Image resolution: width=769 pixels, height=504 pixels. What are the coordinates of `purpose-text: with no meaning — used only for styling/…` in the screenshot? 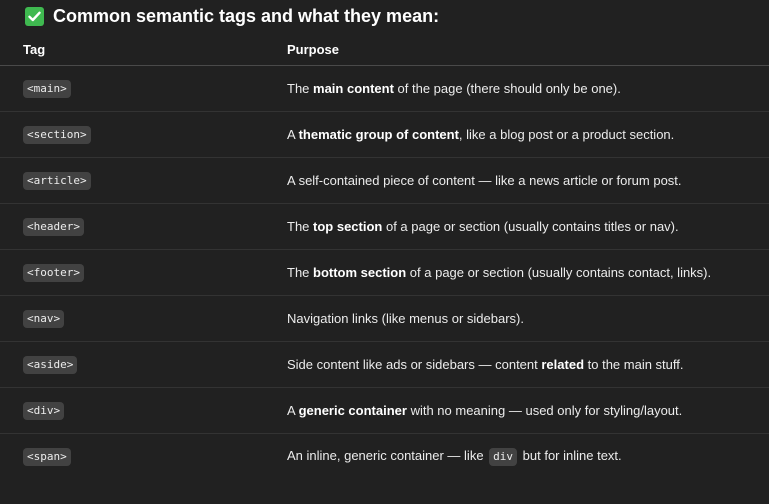 It's located at (544, 410).